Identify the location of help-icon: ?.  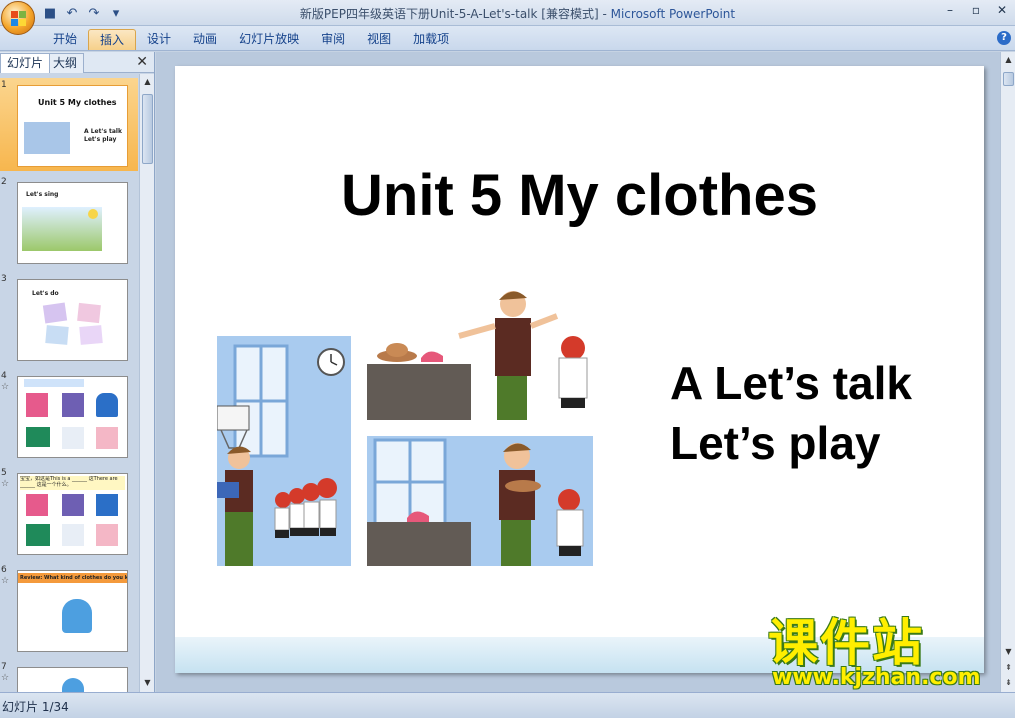
(1004, 38).